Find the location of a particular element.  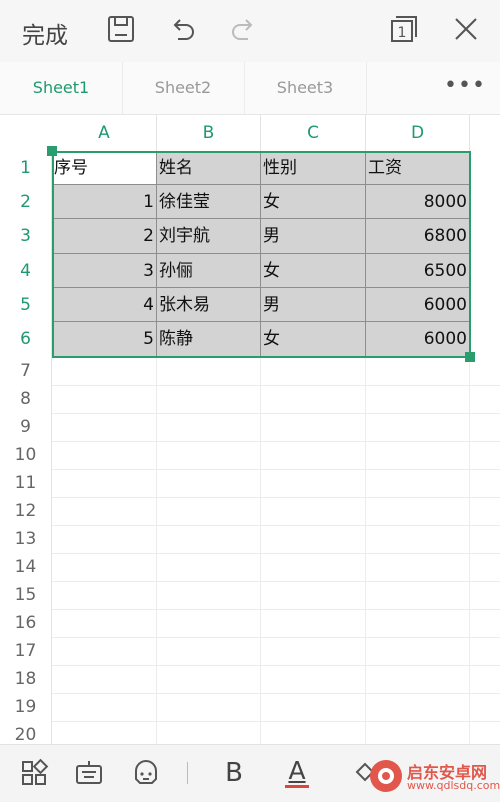

watermark-logo-icon is located at coordinates (386, 776).